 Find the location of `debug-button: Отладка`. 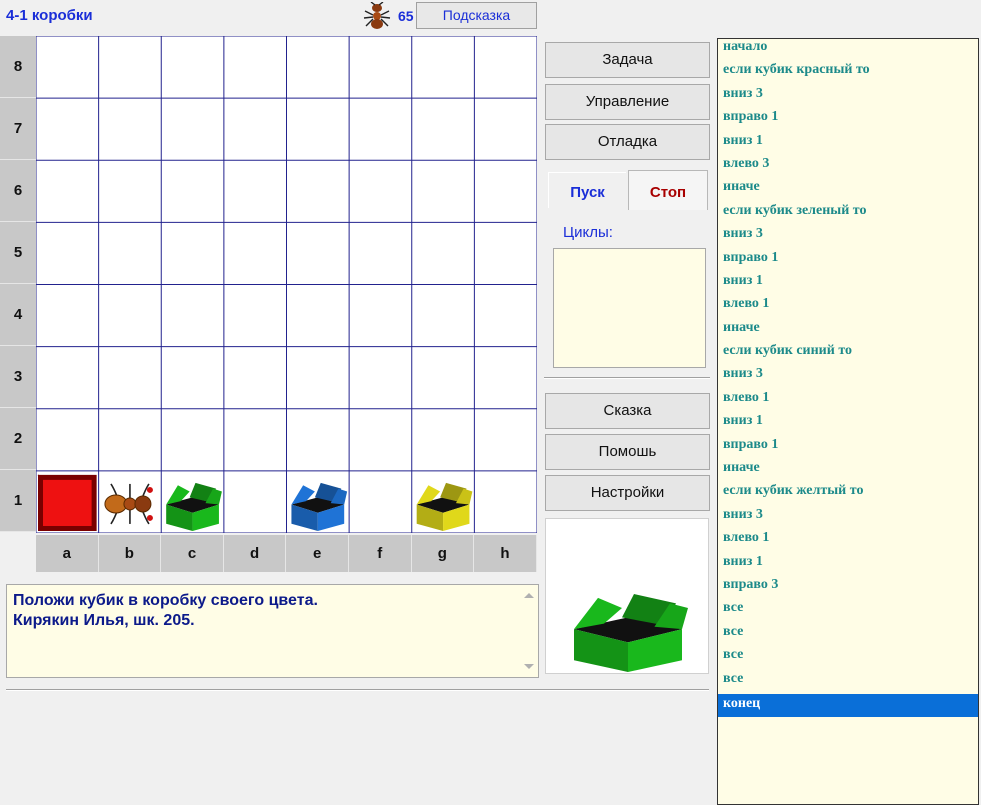

debug-button: Отладка is located at coordinates (627, 142).